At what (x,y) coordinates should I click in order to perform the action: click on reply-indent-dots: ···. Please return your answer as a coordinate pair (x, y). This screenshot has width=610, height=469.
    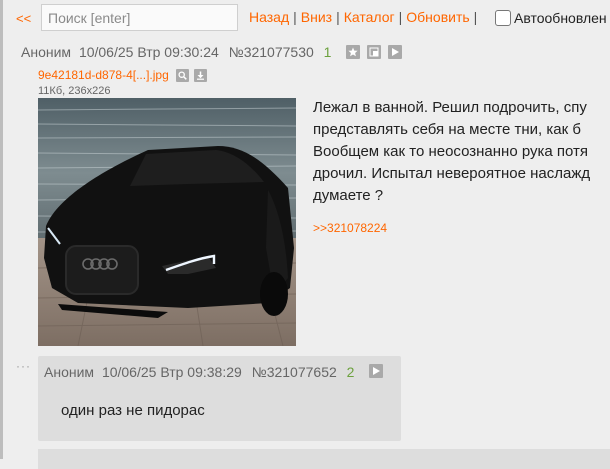
    Looking at the image, I should click on (23, 366).